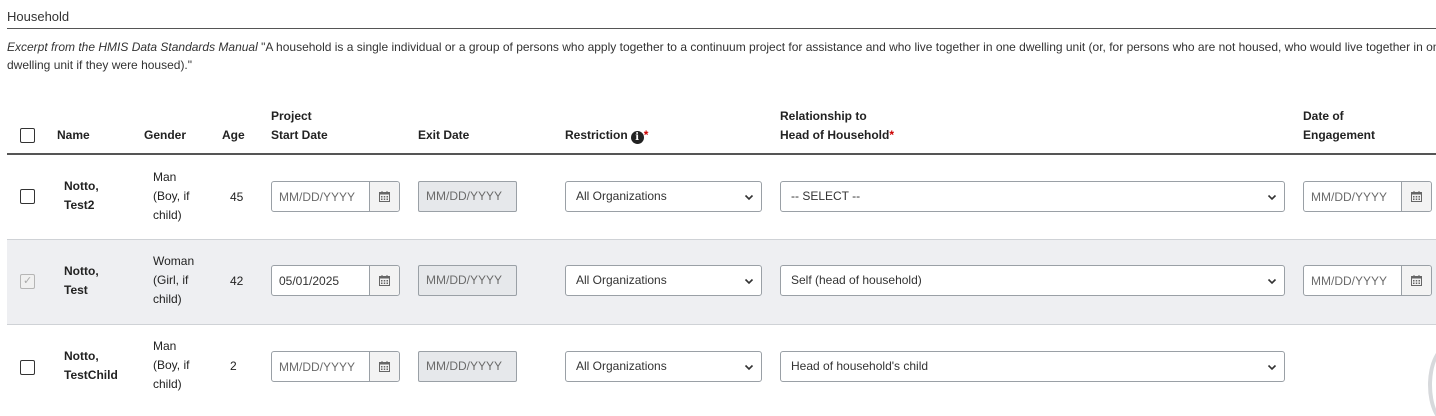 This screenshot has width=1436, height=416. What do you see at coordinates (233, 366) in the screenshot?
I see `member-age: 2` at bounding box center [233, 366].